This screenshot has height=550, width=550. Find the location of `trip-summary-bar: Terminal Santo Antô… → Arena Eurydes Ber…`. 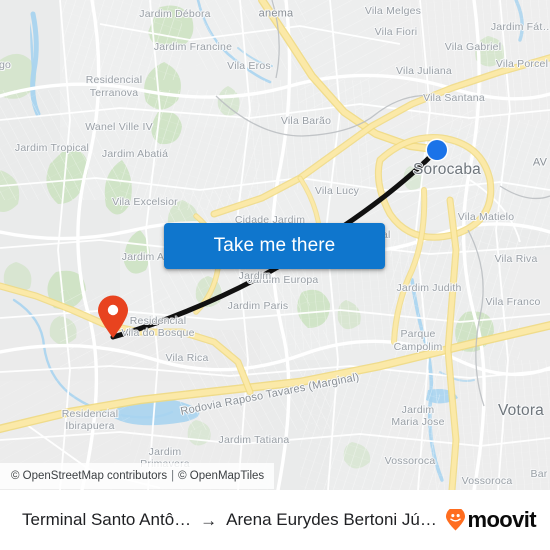

trip-summary-bar: Terminal Santo Antô… → Arena Eurydes Ber… is located at coordinates (275, 520).